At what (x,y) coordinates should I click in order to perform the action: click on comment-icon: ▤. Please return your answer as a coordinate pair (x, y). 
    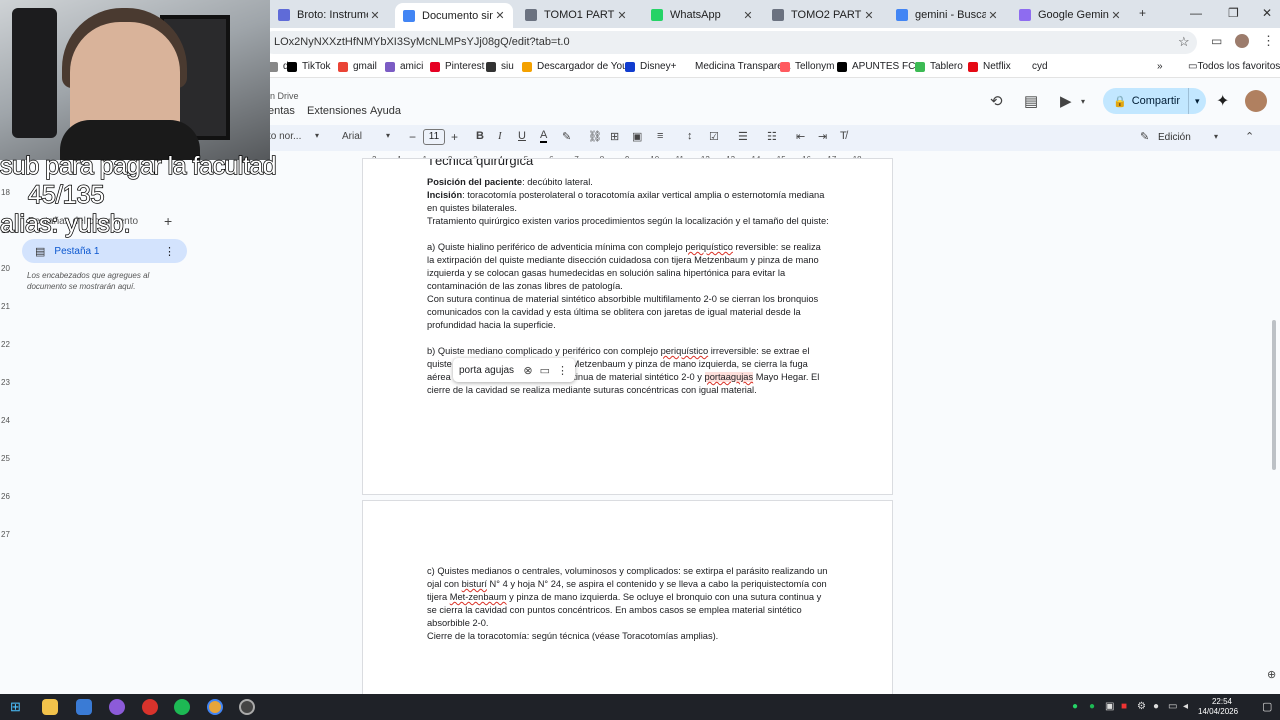
    Looking at the image, I should click on (1031, 101).